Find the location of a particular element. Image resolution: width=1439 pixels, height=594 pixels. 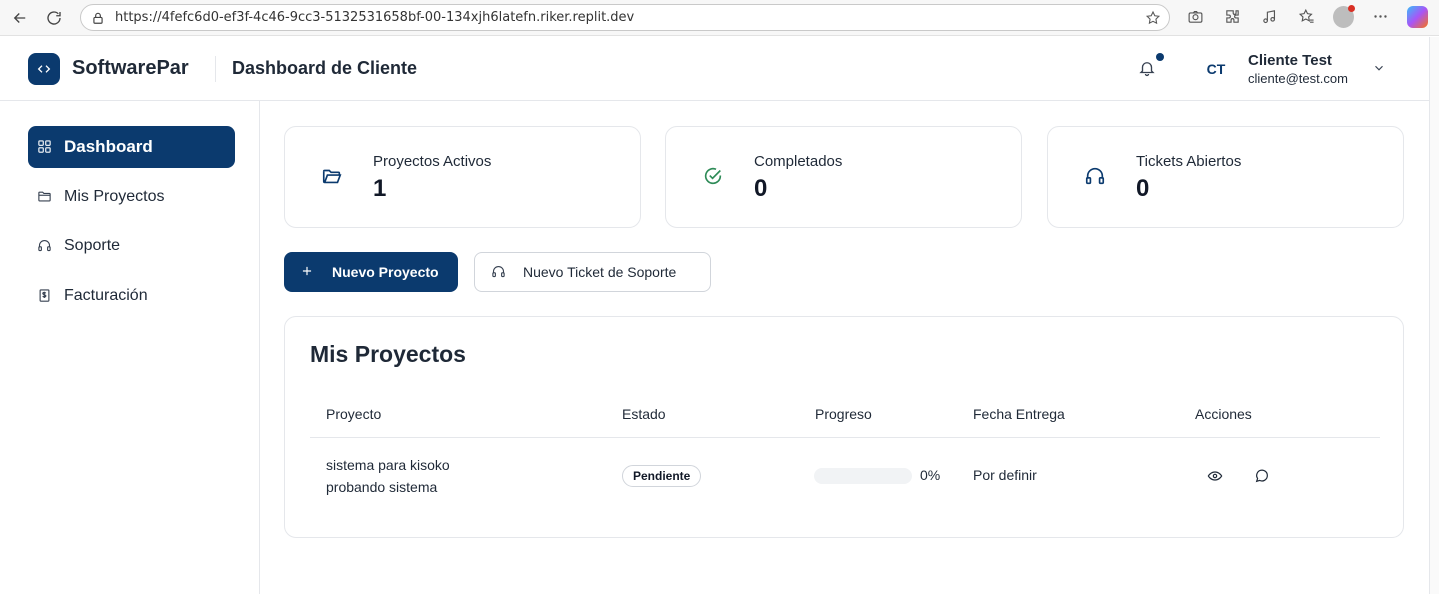

message-circle-icon is located at coordinates (1261, 476).